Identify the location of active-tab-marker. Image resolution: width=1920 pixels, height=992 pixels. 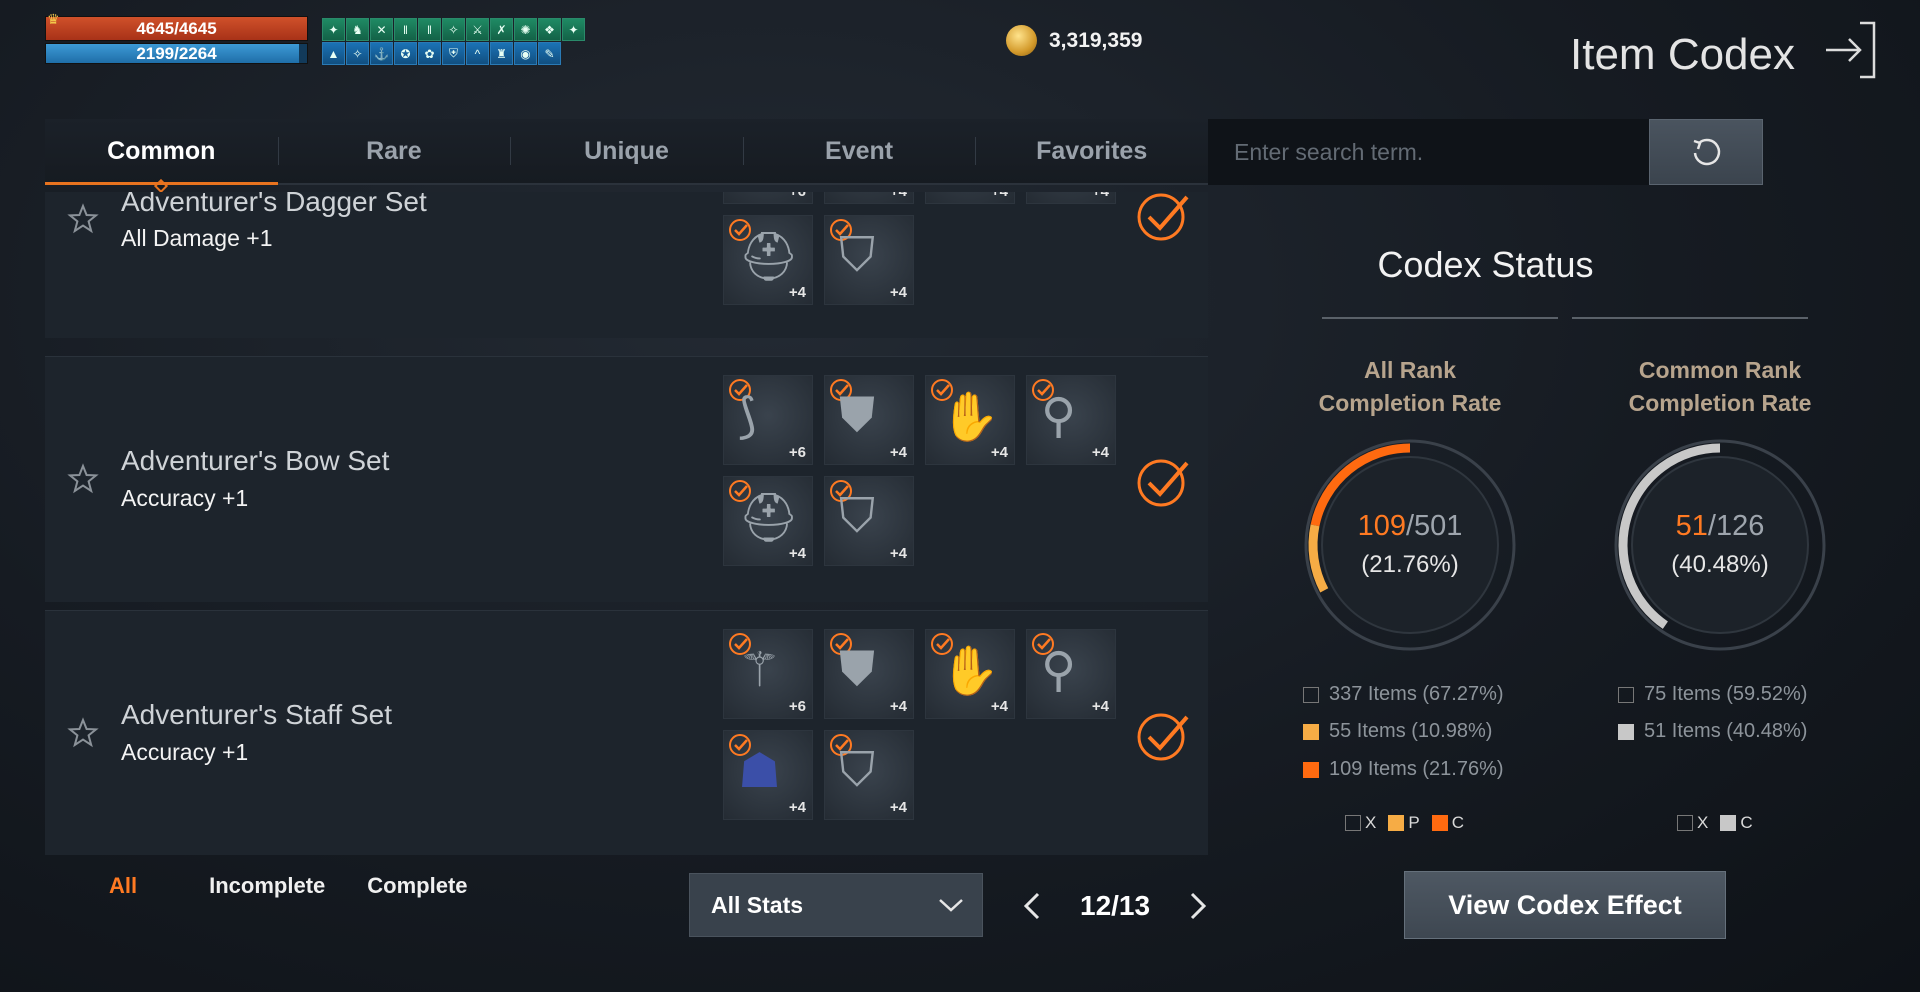
(161, 186).